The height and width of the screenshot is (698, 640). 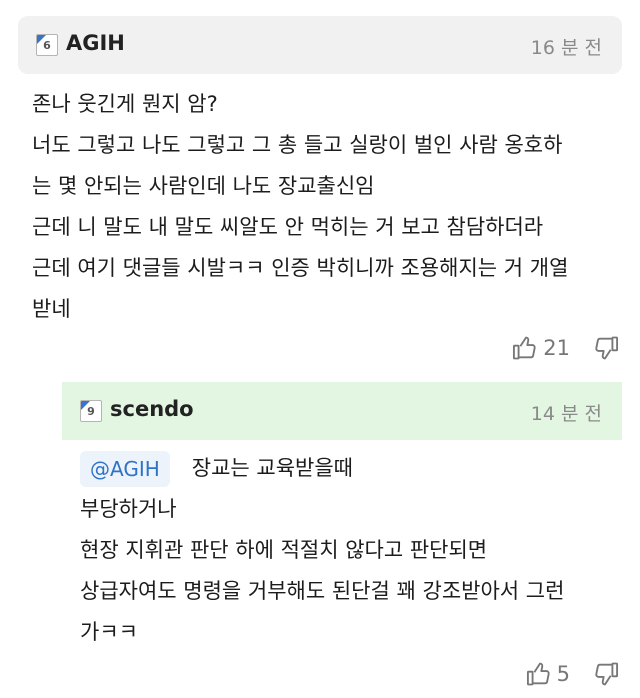 I want to click on comment-line: 는 몇 안되는 사람인데 나도 장교출신임, so click(x=203, y=186).